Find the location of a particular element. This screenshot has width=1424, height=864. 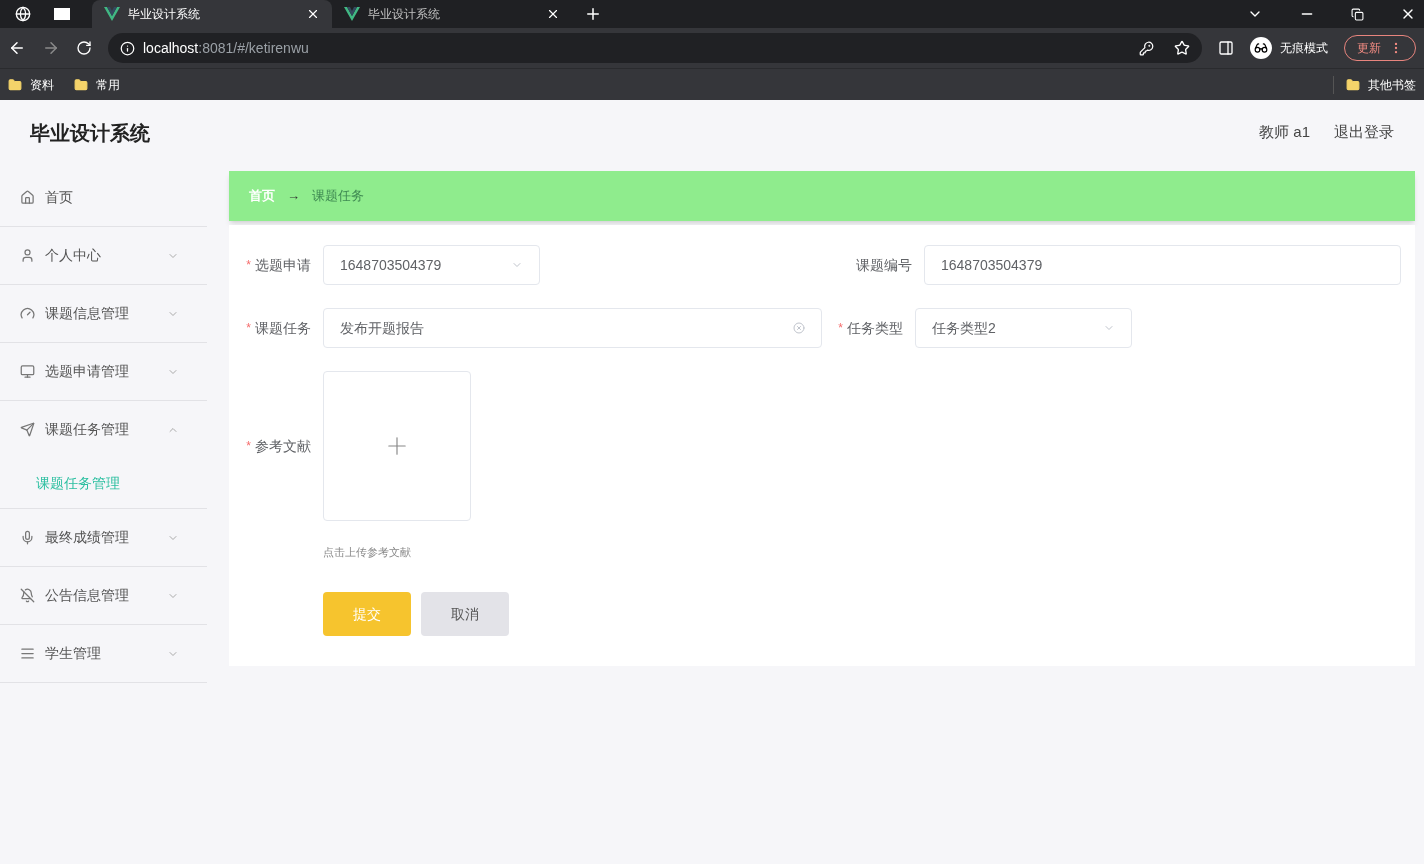

field-label: 课题编号 is located at coordinates (884, 265).